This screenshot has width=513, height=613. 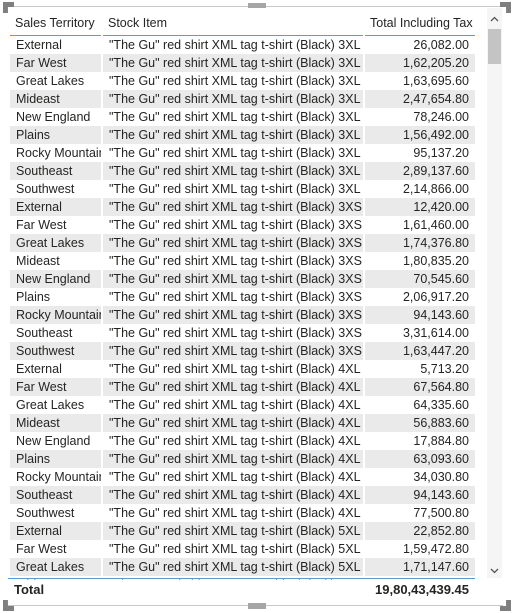 What do you see at coordinates (435, 261) in the screenshot?
I see `cell-total-including-tax: 1,80,835.20` at bounding box center [435, 261].